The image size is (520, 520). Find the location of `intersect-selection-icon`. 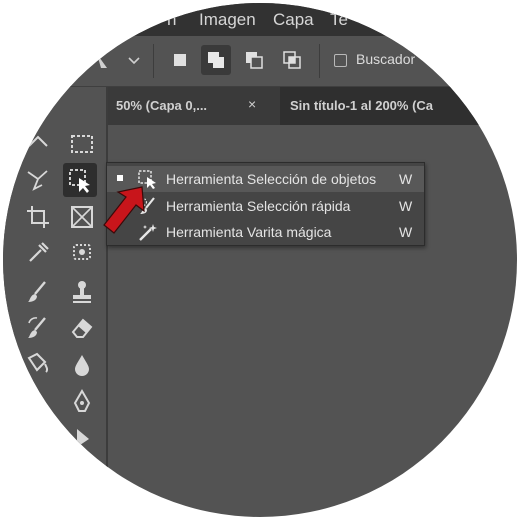

intersect-selection-icon is located at coordinates (292, 60).